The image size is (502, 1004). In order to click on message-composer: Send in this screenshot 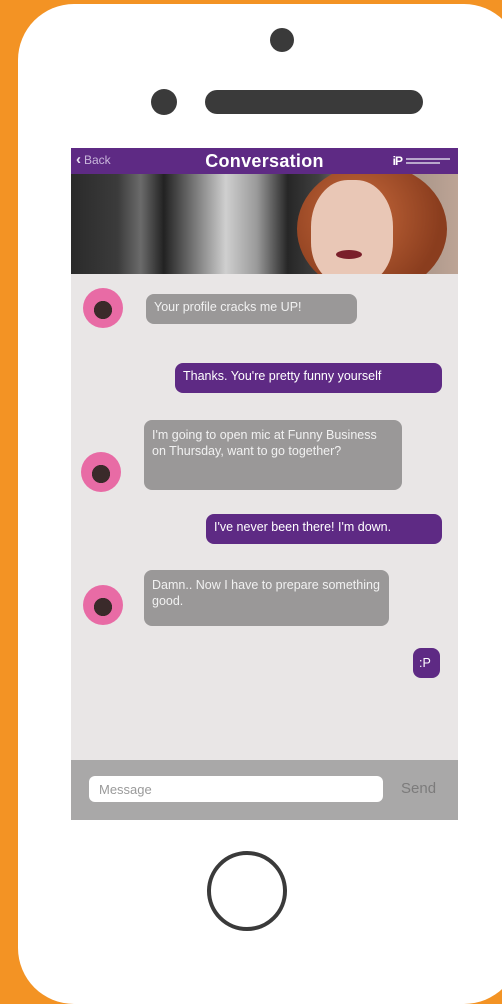, I will do `click(264, 790)`.